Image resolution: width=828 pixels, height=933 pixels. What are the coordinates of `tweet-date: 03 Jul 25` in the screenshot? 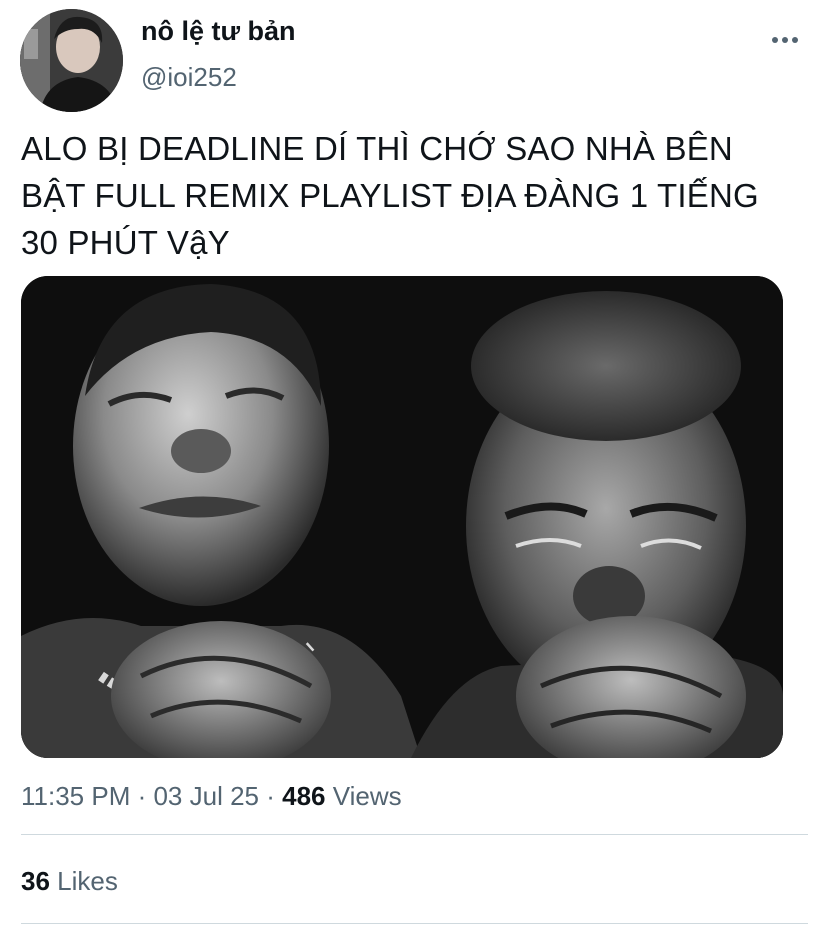 It's located at (206, 796).